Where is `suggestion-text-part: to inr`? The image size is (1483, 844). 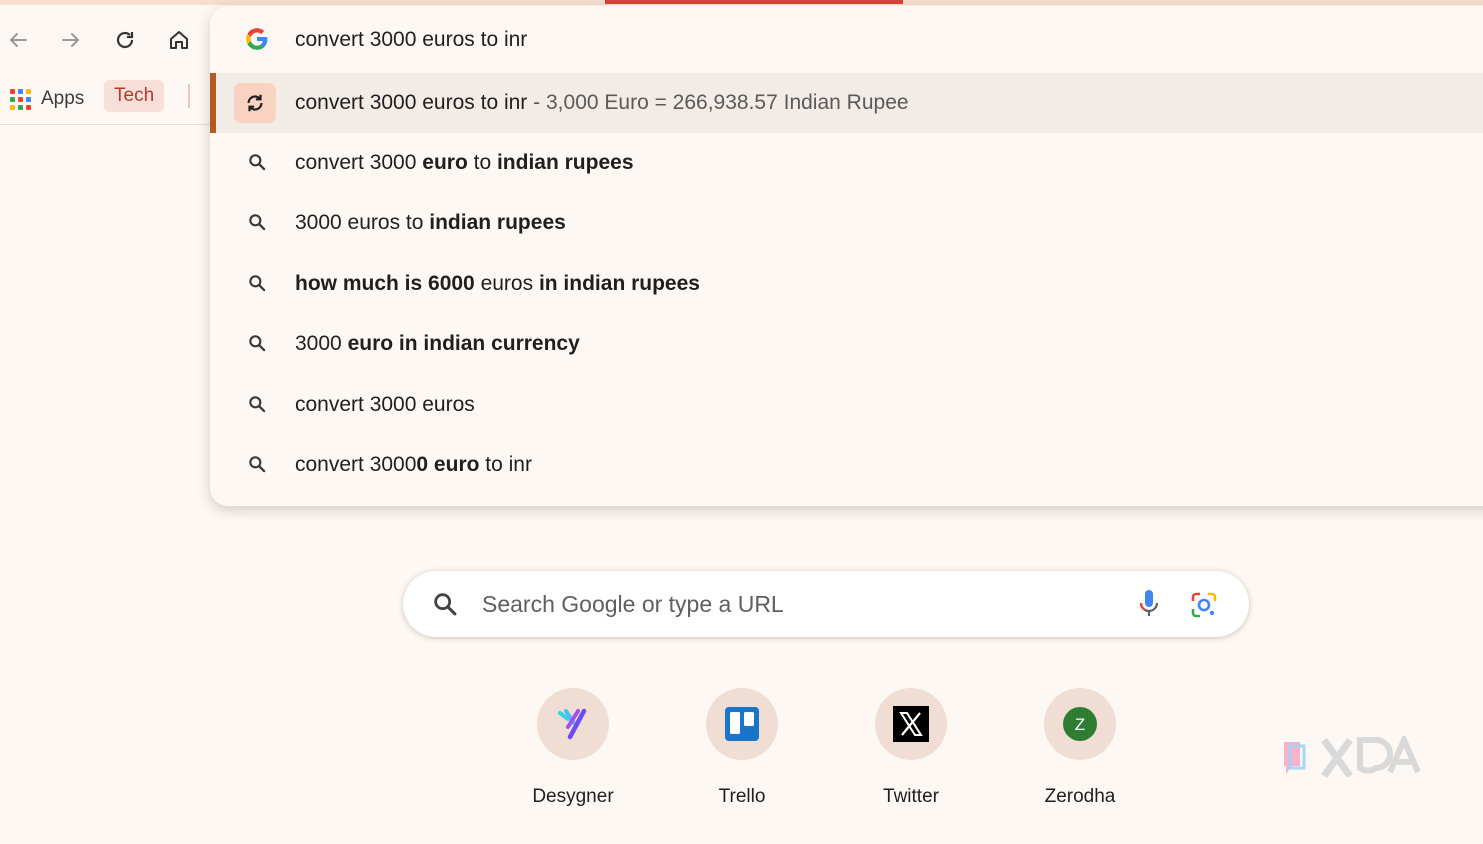 suggestion-text-part: to inr is located at coordinates (505, 464).